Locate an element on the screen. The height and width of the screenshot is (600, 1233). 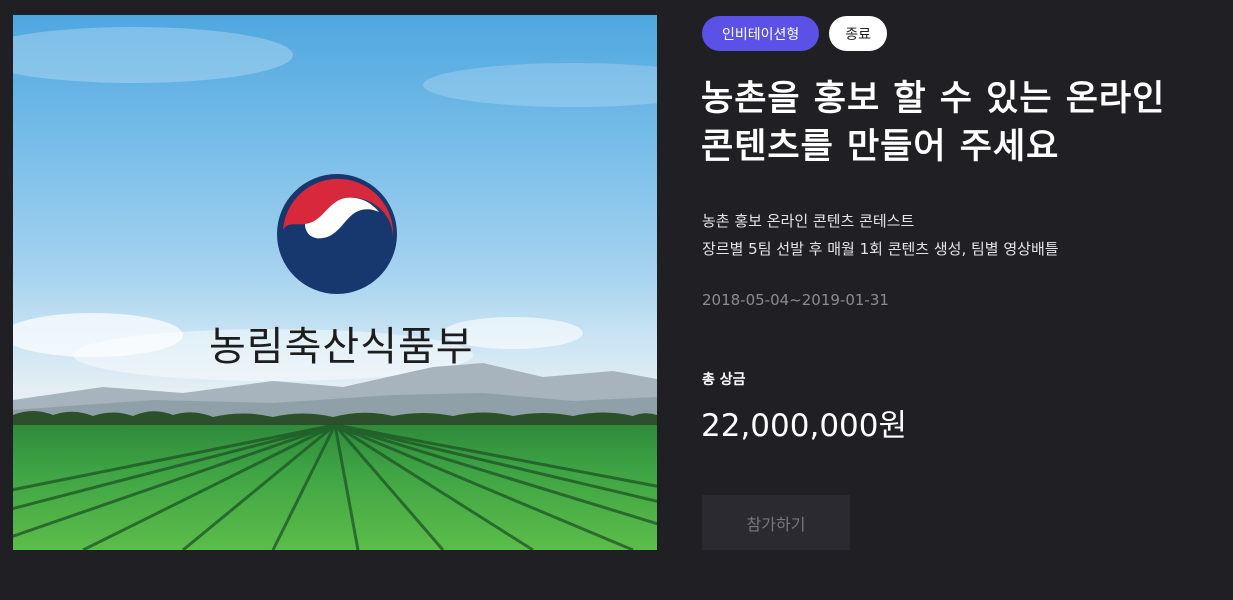
contest-period: 2018-05-04~2019-01-31 is located at coordinates (795, 300).